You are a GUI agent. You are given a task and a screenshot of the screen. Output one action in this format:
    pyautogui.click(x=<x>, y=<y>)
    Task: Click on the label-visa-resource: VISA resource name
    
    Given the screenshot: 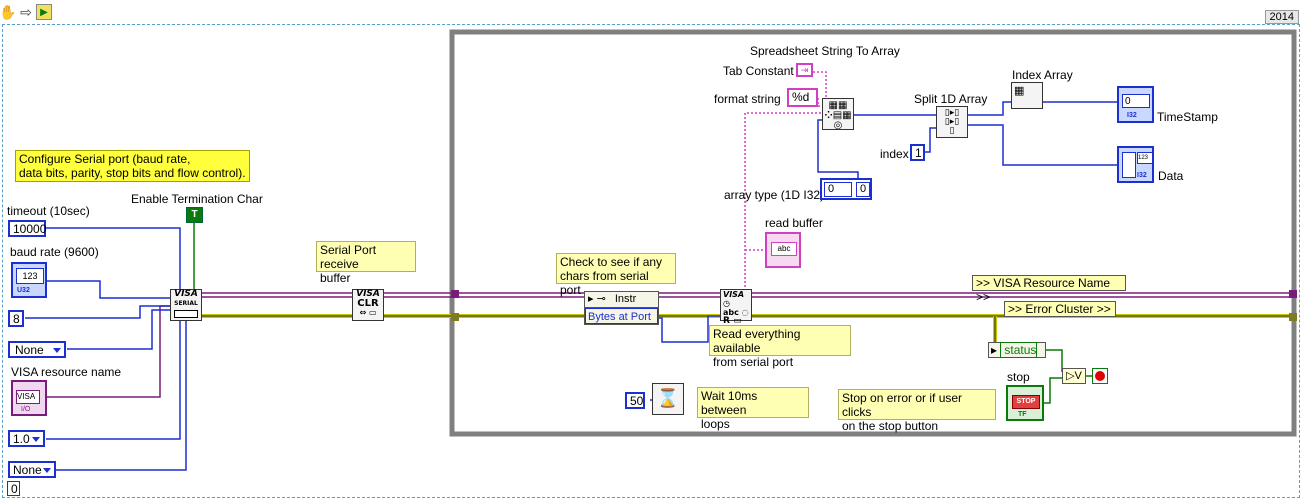 What is the action you would take?
    pyautogui.click(x=66, y=372)
    